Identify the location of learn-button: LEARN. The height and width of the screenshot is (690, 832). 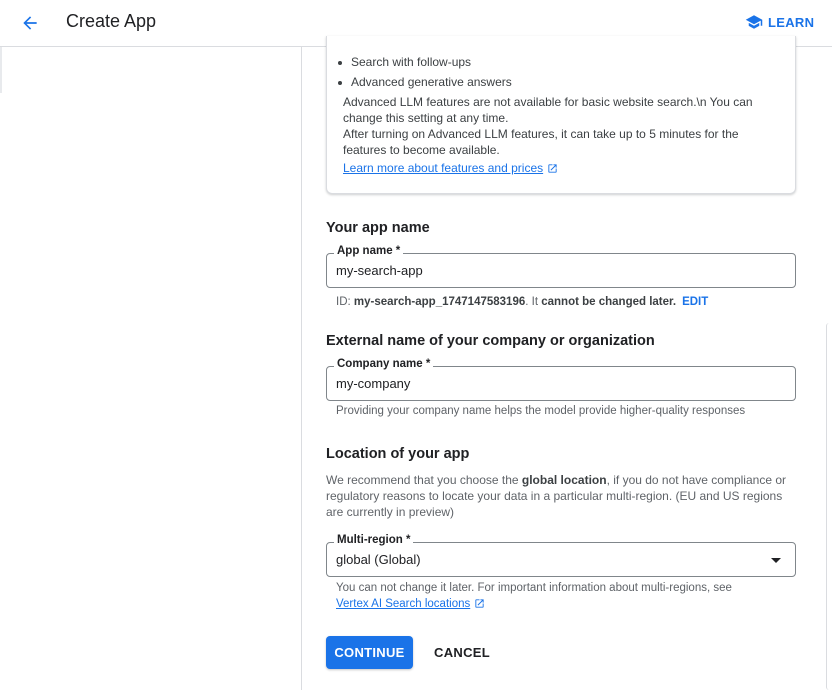
(779, 22).